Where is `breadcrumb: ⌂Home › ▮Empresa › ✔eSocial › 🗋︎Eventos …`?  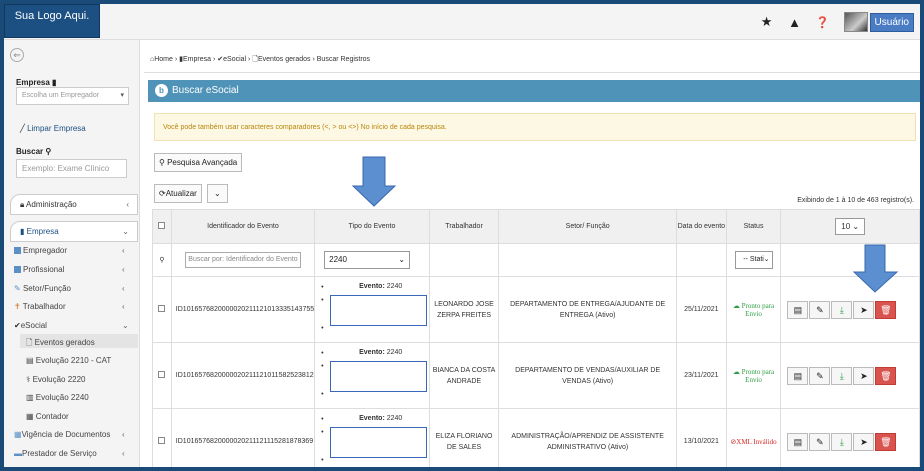 breadcrumb: ⌂Home › ▮Empresa › ✔eSocial › 🗋︎Eventos … is located at coordinates (260, 59).